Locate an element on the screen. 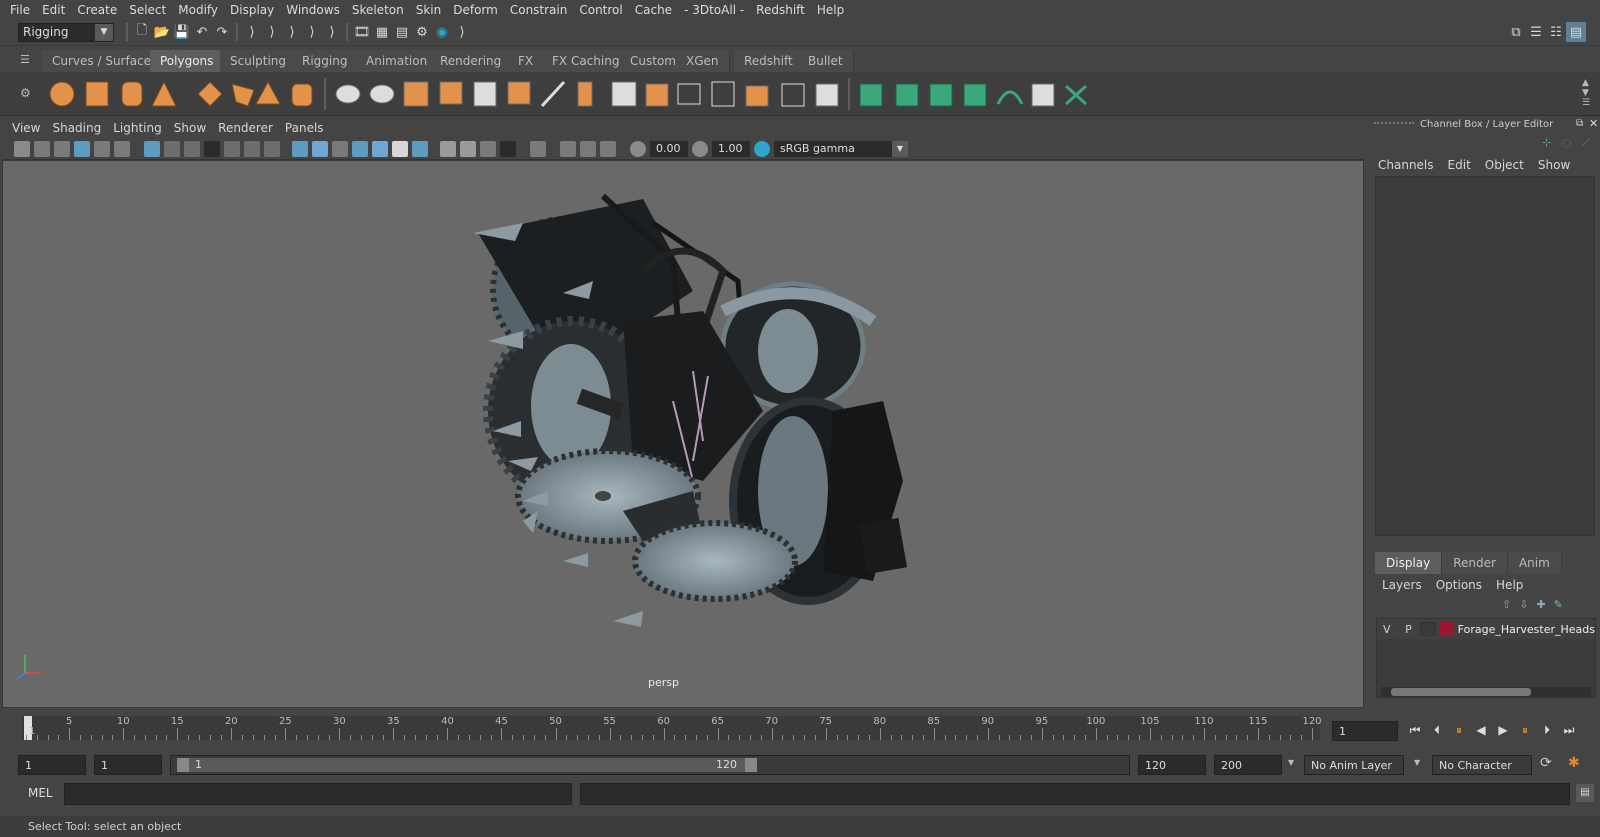  ambient-occlusion-icon is located at coordinates (448, 149).